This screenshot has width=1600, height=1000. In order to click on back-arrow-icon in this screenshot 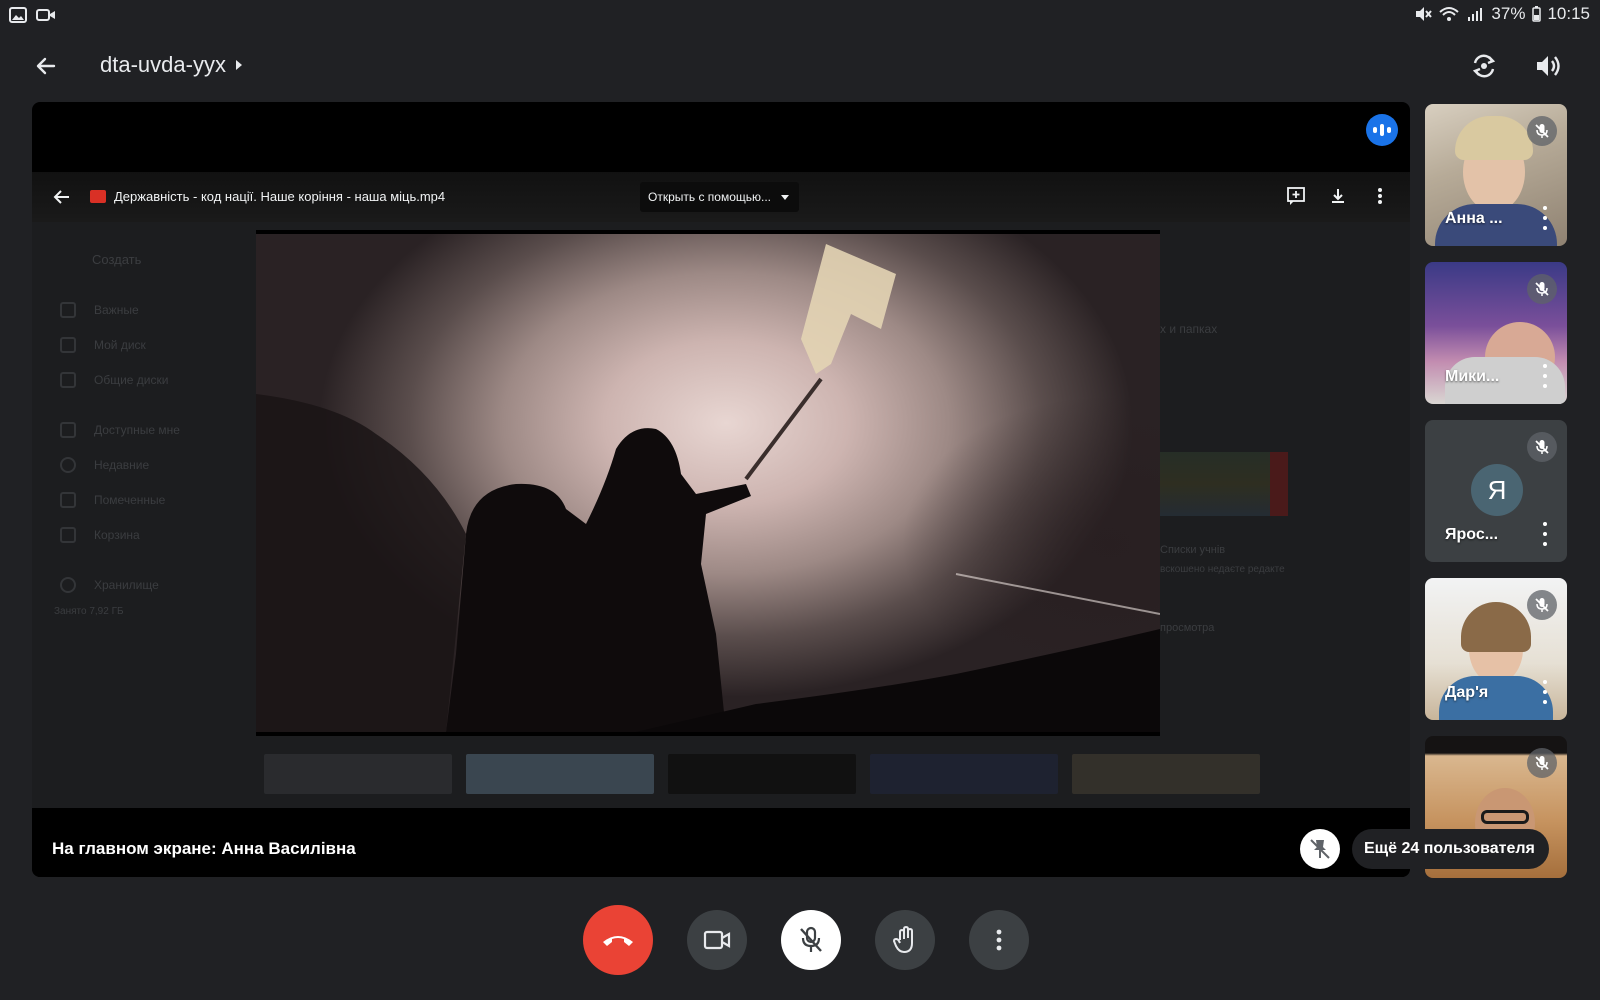, I will do `click(46, 66)`.